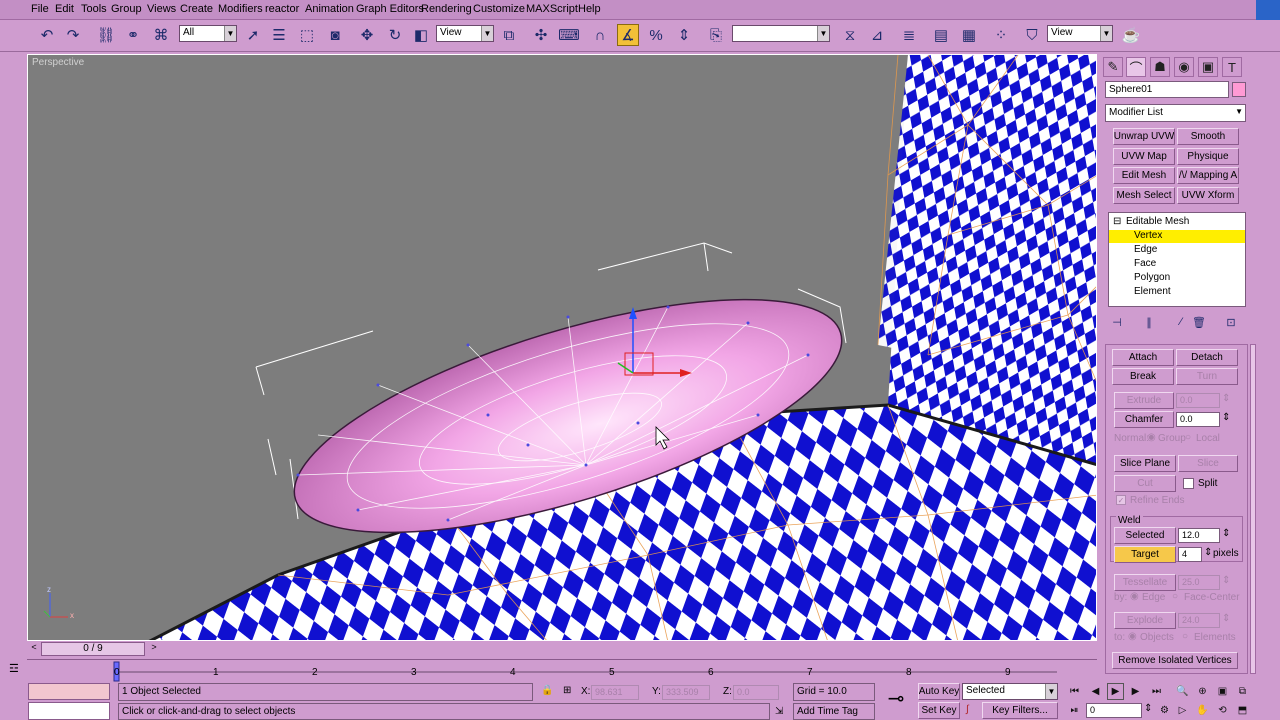 This screenshot has height=720, width=1280. I want to click on tess-edge-radio: ◉, so click(1134, 596).